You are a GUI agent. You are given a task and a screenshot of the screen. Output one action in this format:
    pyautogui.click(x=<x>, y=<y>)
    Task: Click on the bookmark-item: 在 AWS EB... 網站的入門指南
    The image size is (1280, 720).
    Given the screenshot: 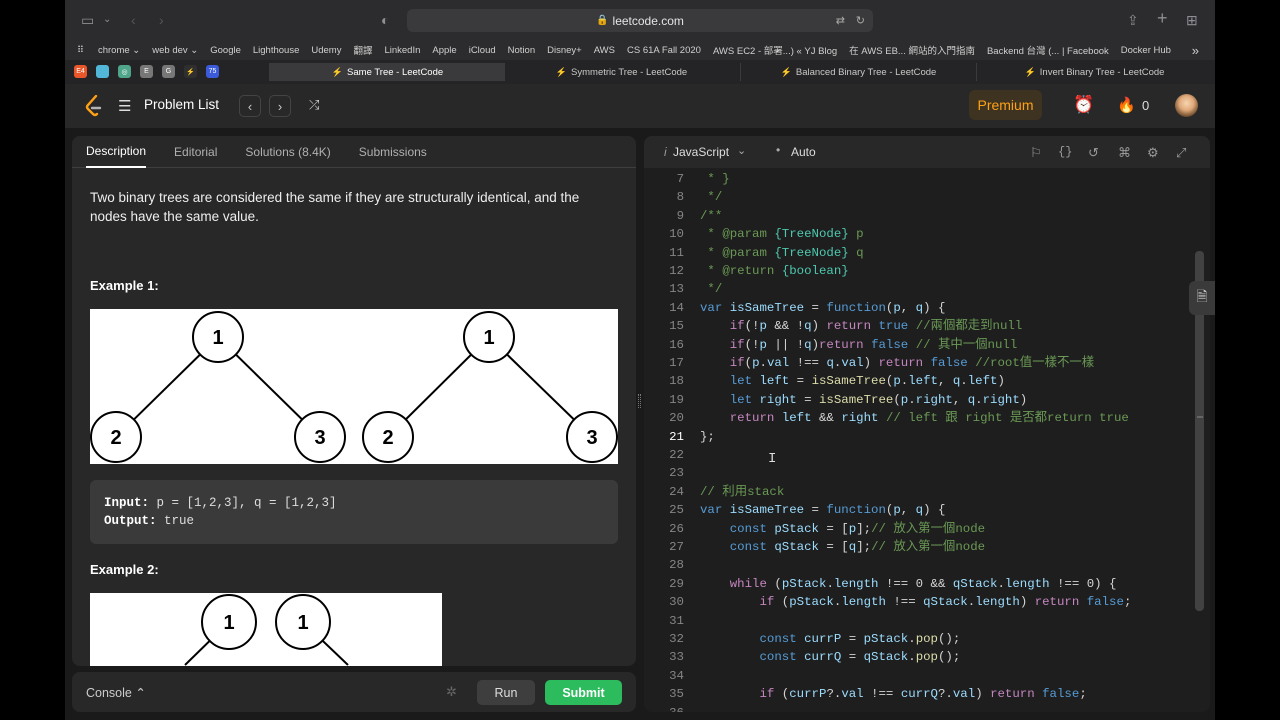 What is the action you would take?
    pyautogui.click(x=912, y=50)
    